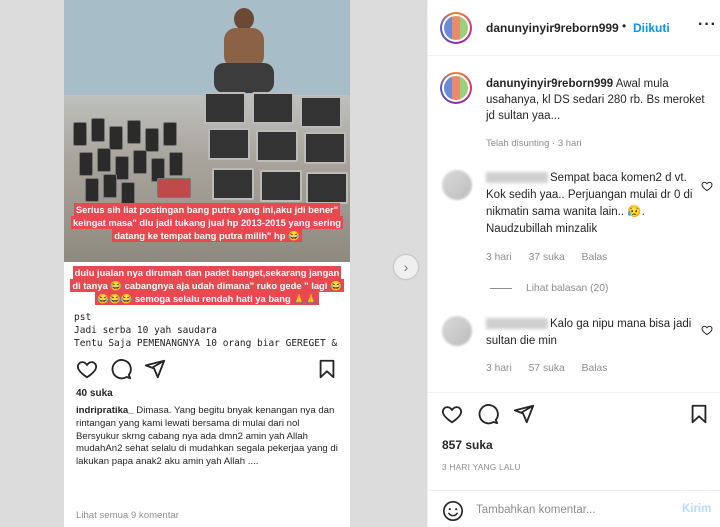  Describe the element at coordinates (651, 28) in the screenshot. I see `follow-button: Diikuti` at that location.